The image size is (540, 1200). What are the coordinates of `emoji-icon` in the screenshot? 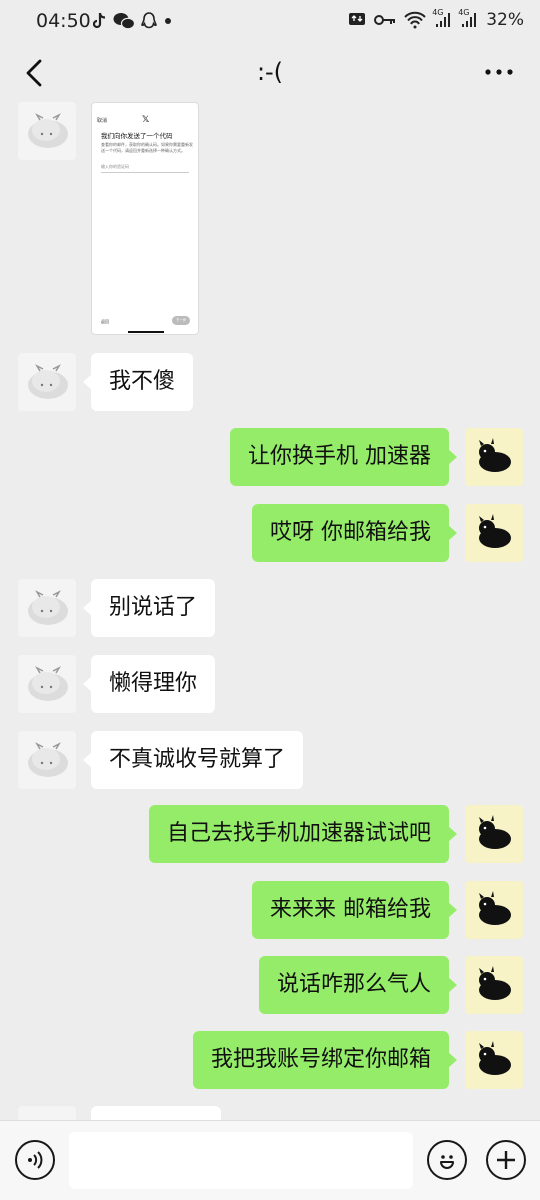 It's located at (447, 1162).